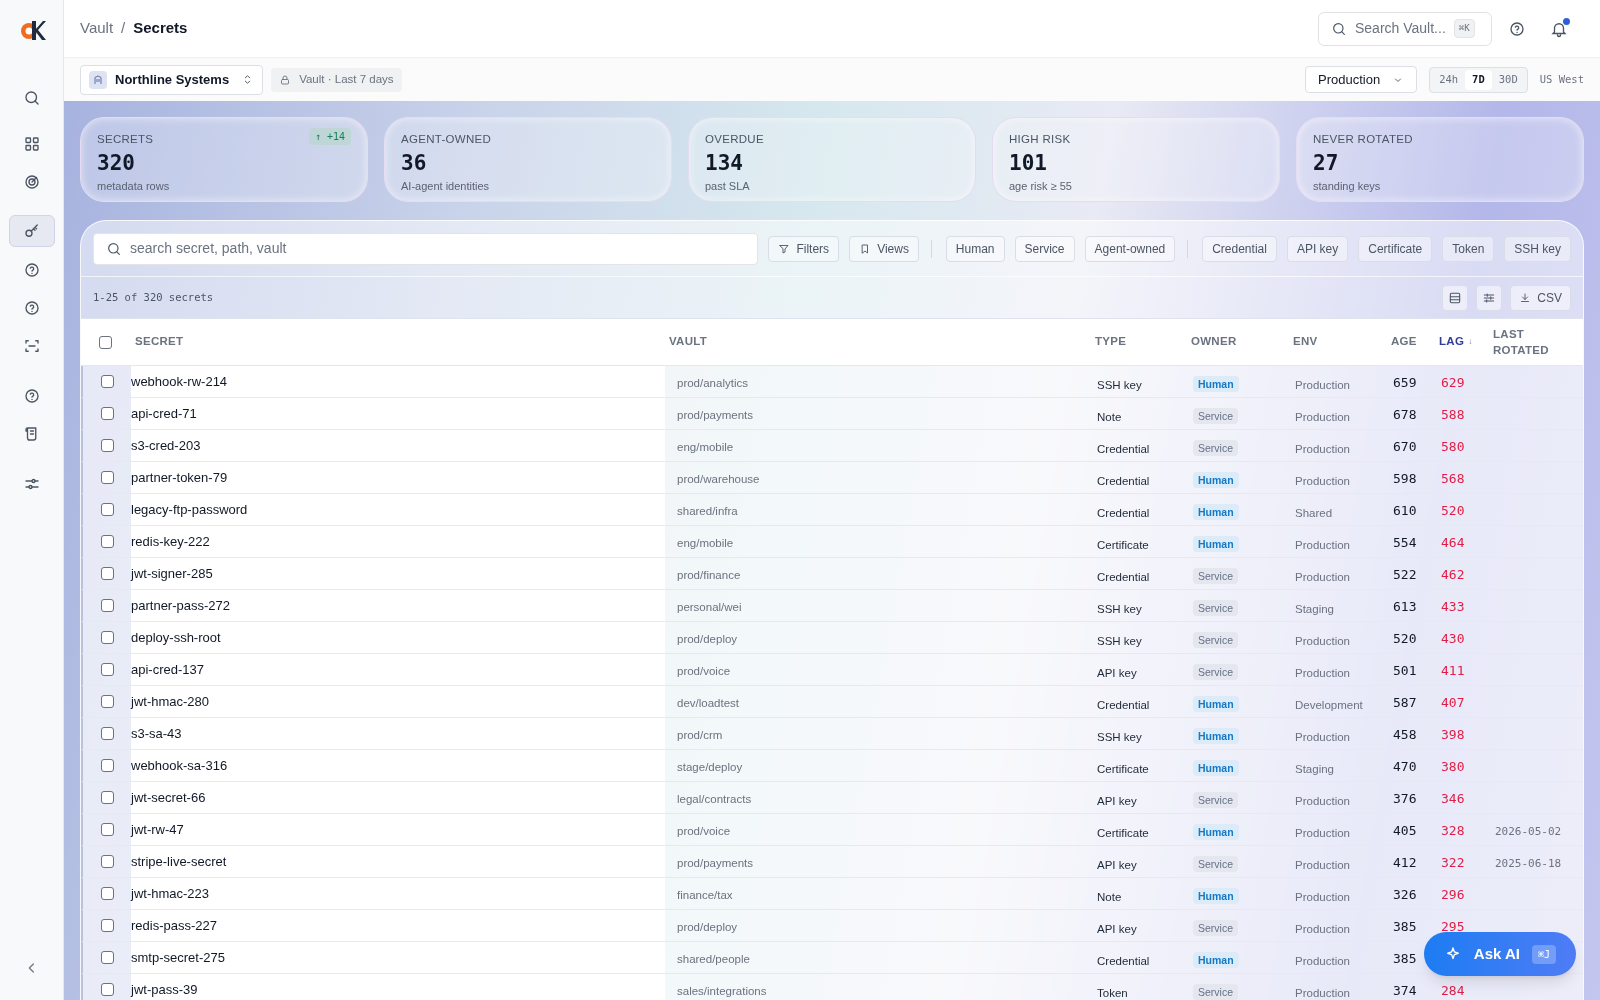 The height and width of the screenshot is (1000, 1600). Describe the element at coordinates (1395, 248) in the screenshot. I see `type-filter-chip: Certificate` at that location.